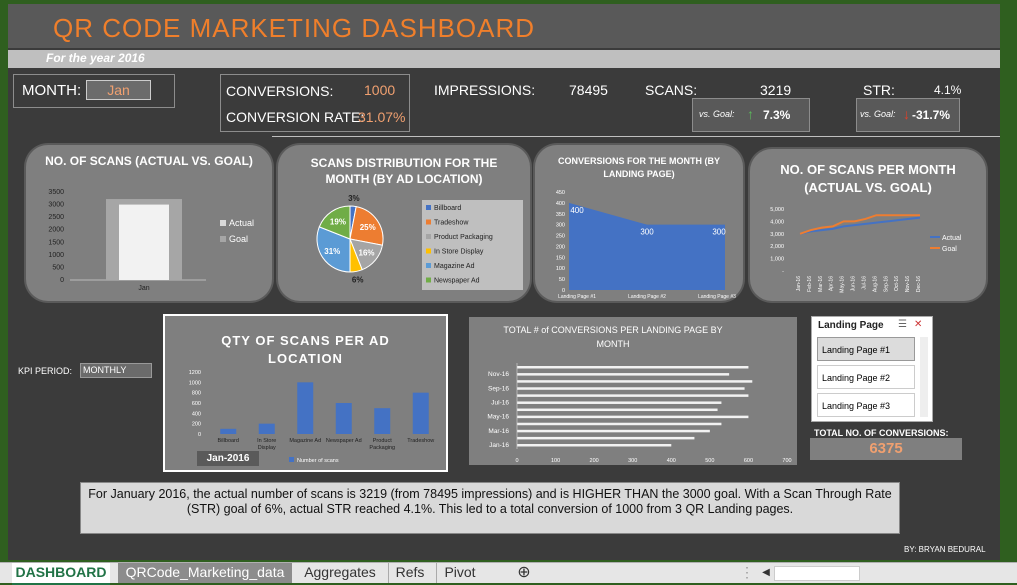 The width and height of the screenshot is (1017, 585). I want to click on x-tick-label: 700, so click(786, 461).